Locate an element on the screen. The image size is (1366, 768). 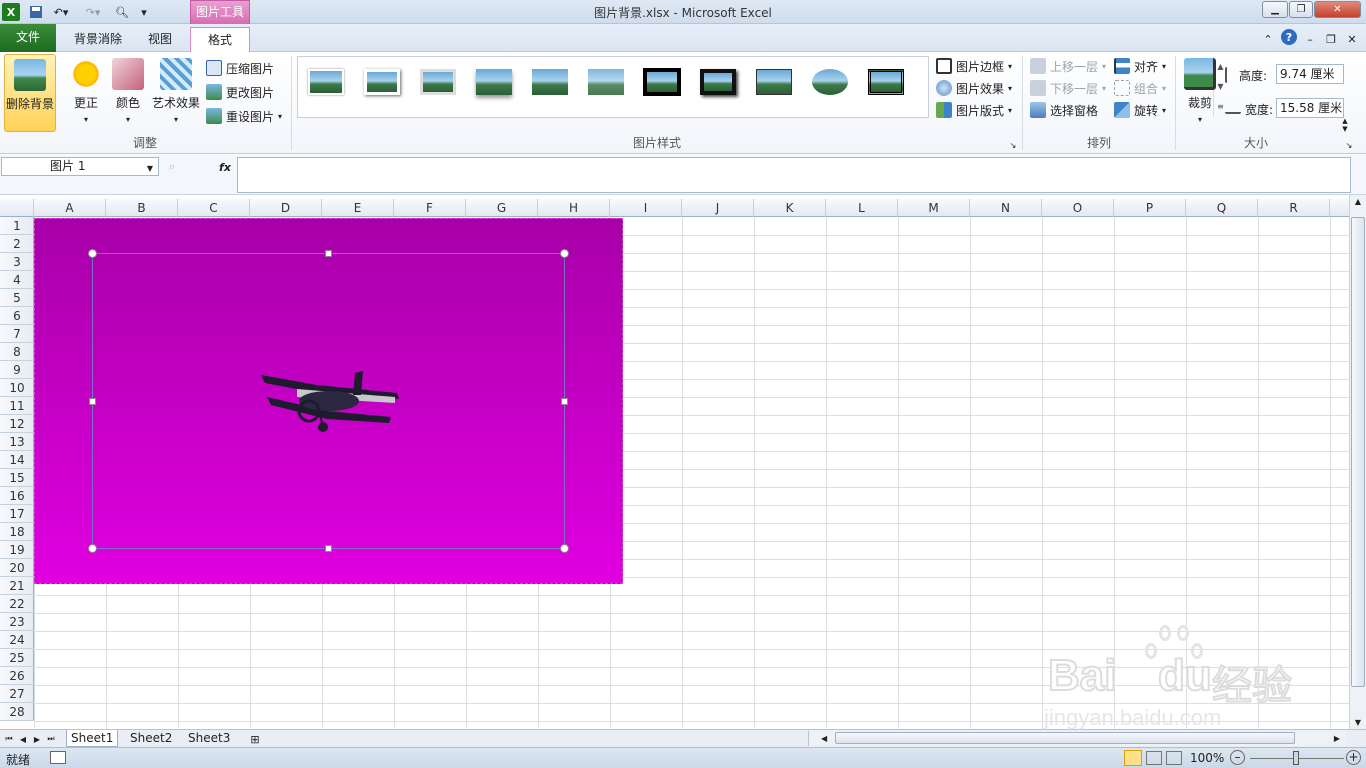
scroll-down-icon: ▼ is located at coordinates (1358, 723).